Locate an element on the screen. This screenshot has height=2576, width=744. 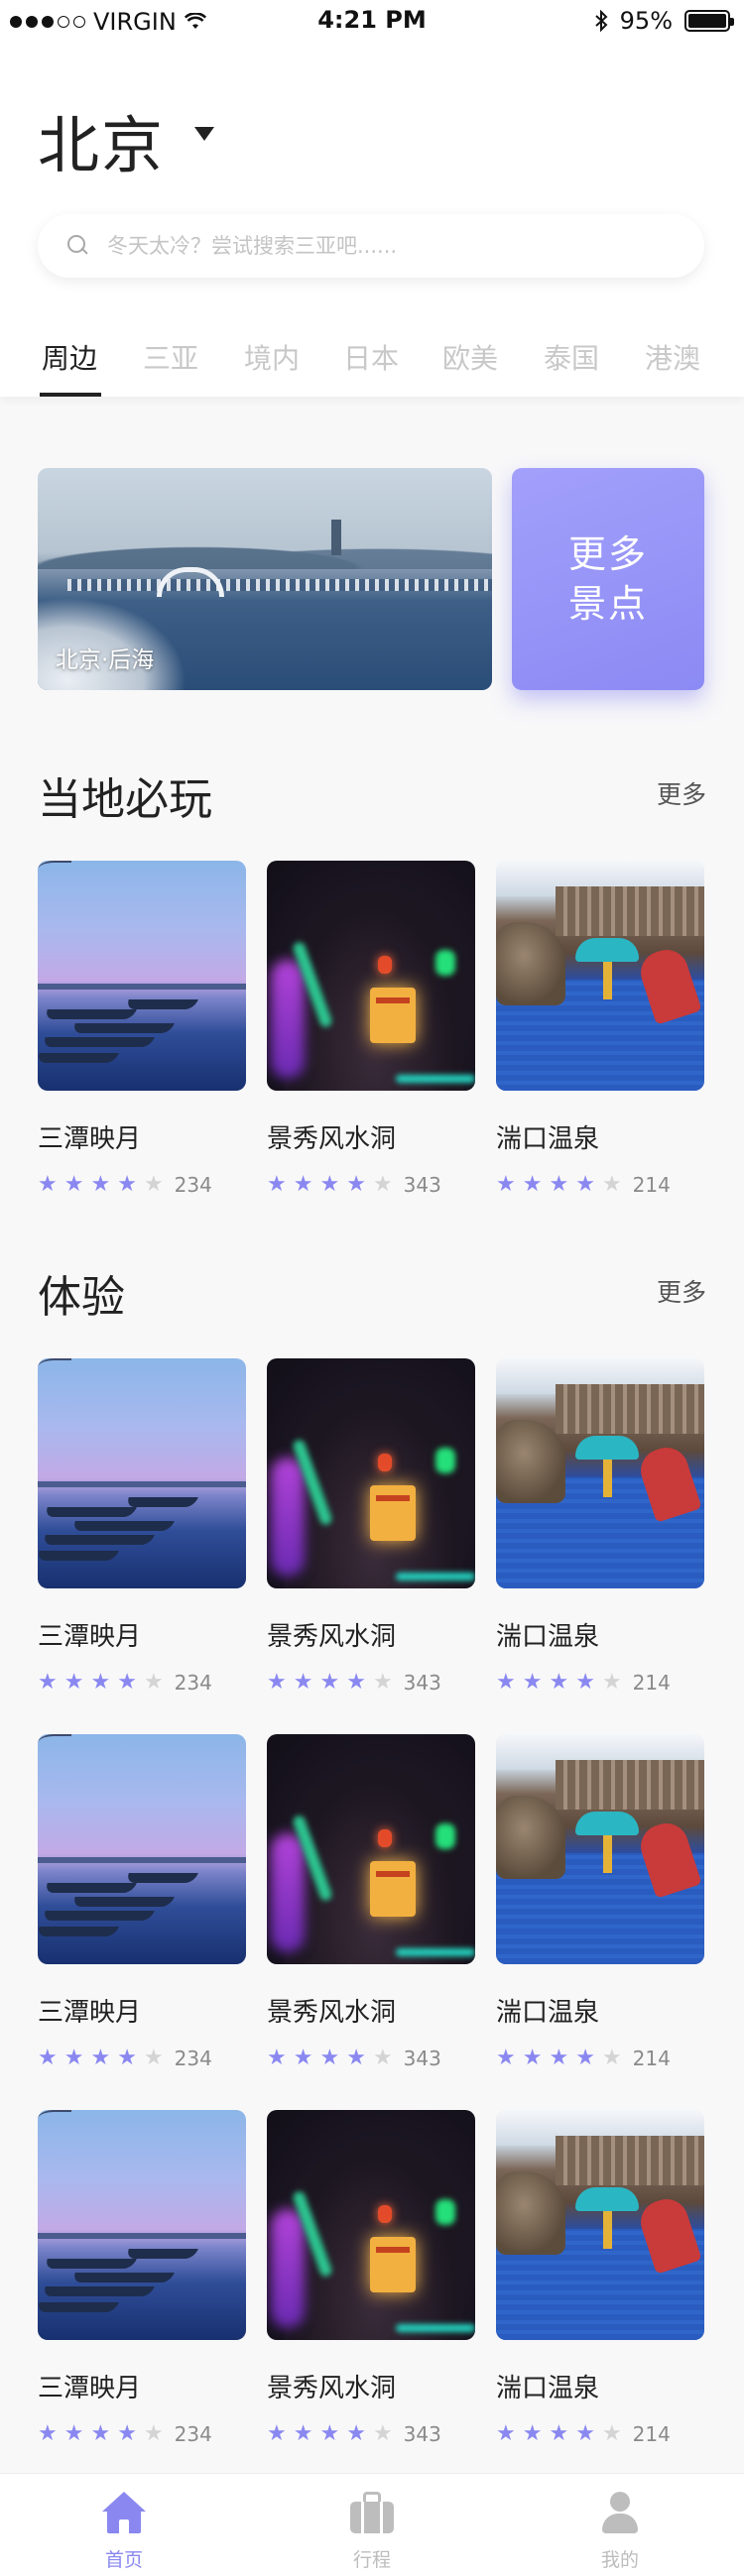
more-spots-button: 更多景点 is located at coordinates (608, 579).